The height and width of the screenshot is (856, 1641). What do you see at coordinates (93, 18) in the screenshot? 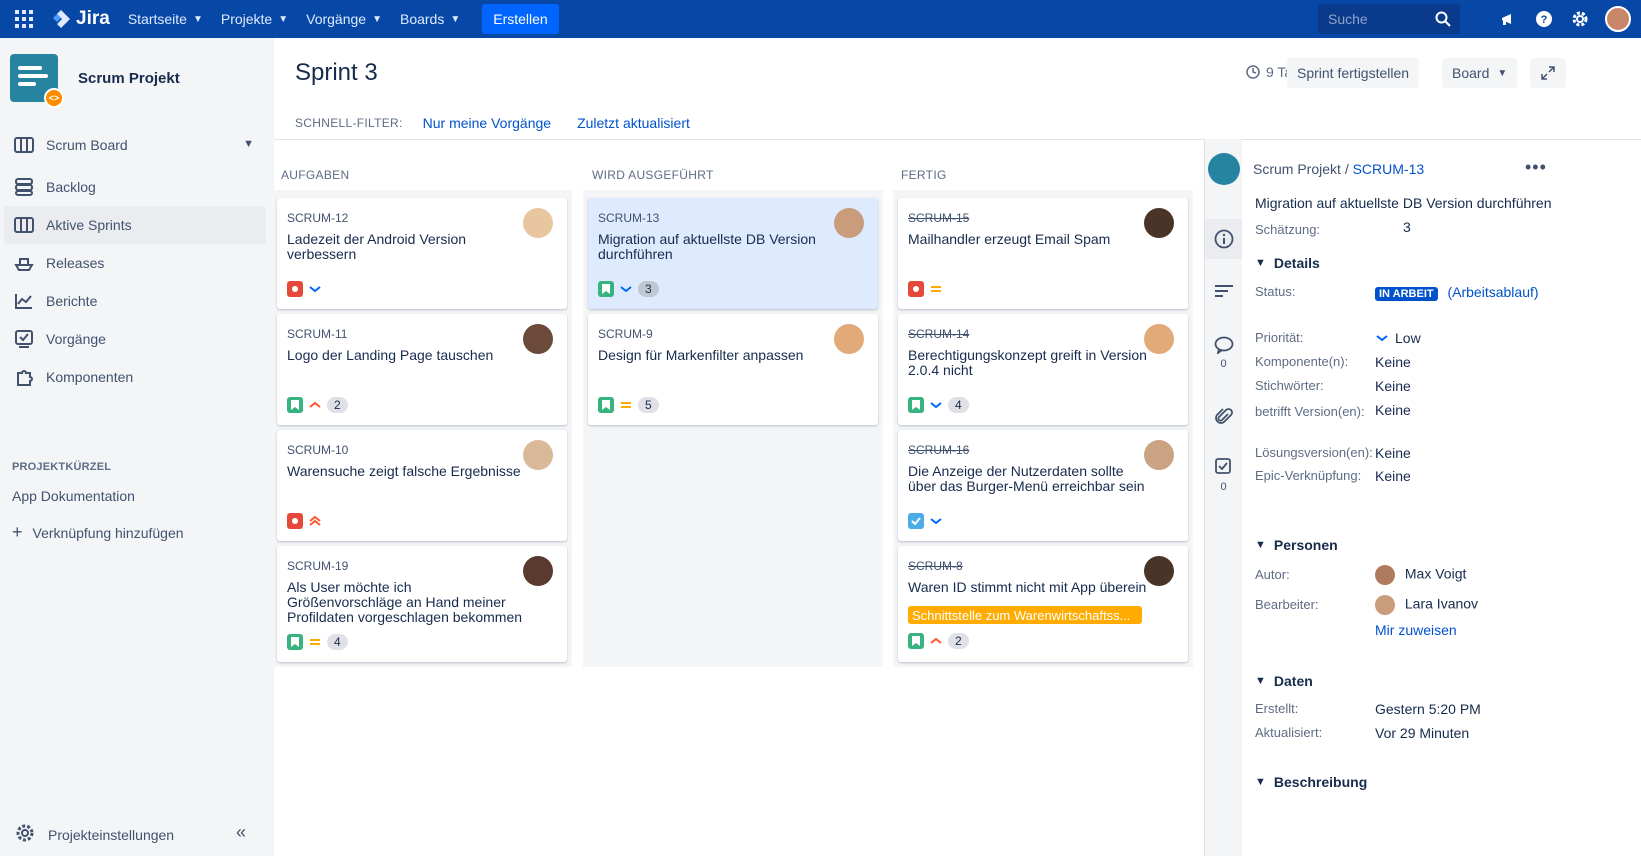
I see `logo-text: Jira` at bounding box center [93, 18].